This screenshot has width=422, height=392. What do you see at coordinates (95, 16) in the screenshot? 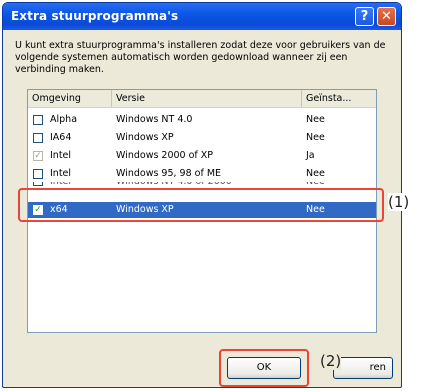
I see `window-title: Extra stuurprogramma's` at bounding box center [95, 16].